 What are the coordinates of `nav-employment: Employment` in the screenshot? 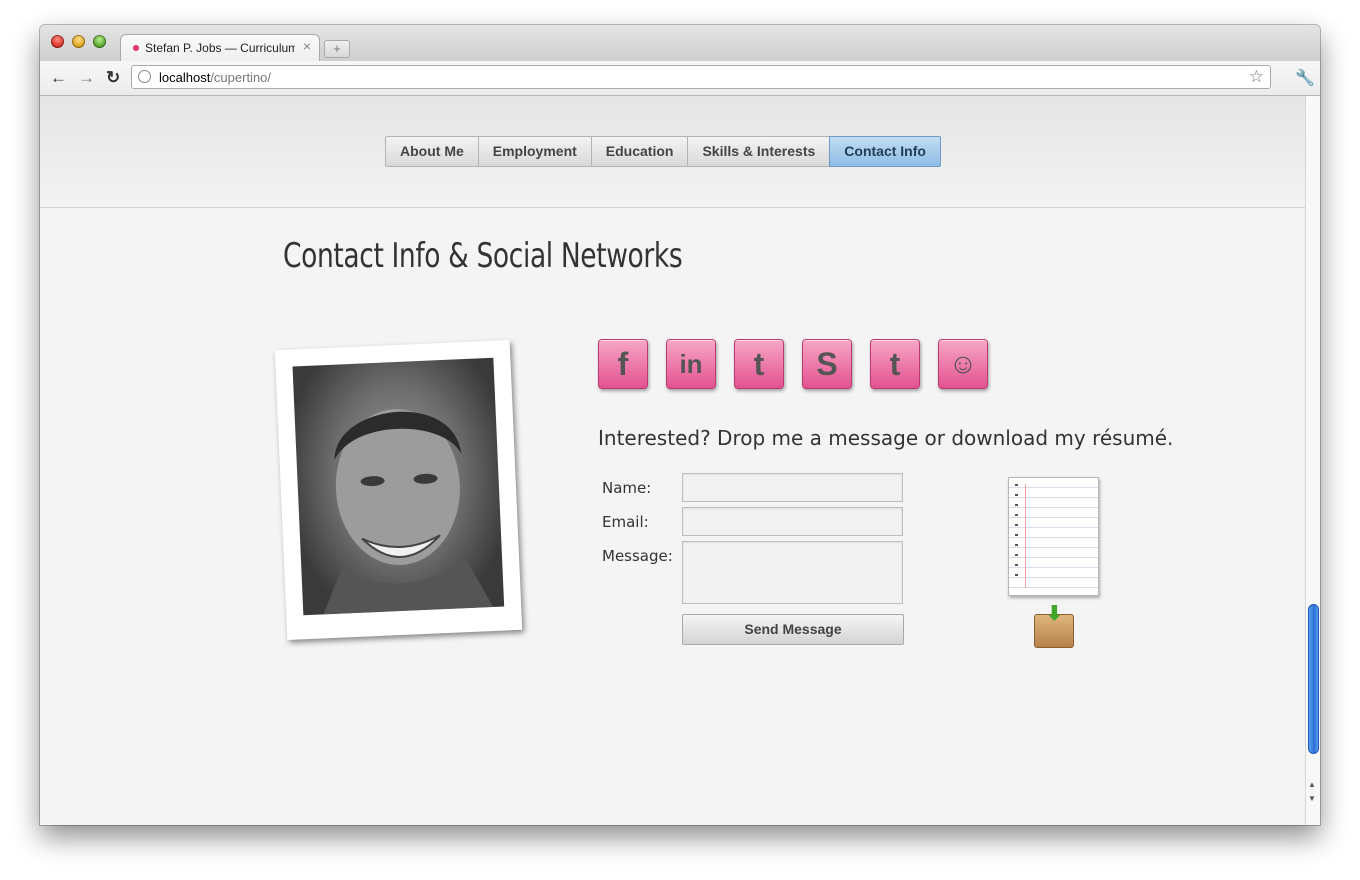 It's located at (534, 151).